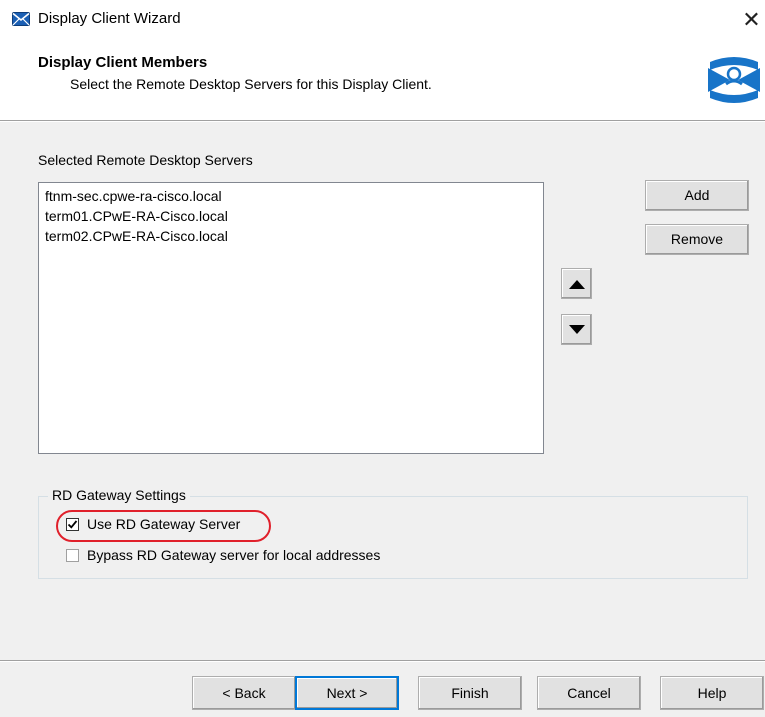 The width and height of the screenshot is (765, 717). I want to click on remove-button: Remove, so click(697, 239).